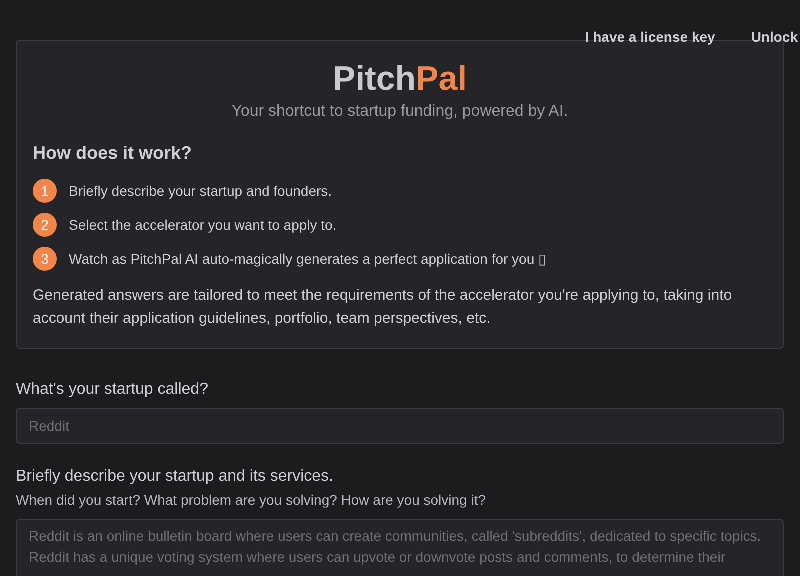 The image size is (800, 576). Describe the element at coordinates (400, 547) in the screenshot. I see `description-input-field: Reddit is an online bulletin board where users can create communities, called 'subreddits', dedicated to specific topics. Reddit has a unique voting system where users can upvote or downvote posts and comments, to determine their` at that location.